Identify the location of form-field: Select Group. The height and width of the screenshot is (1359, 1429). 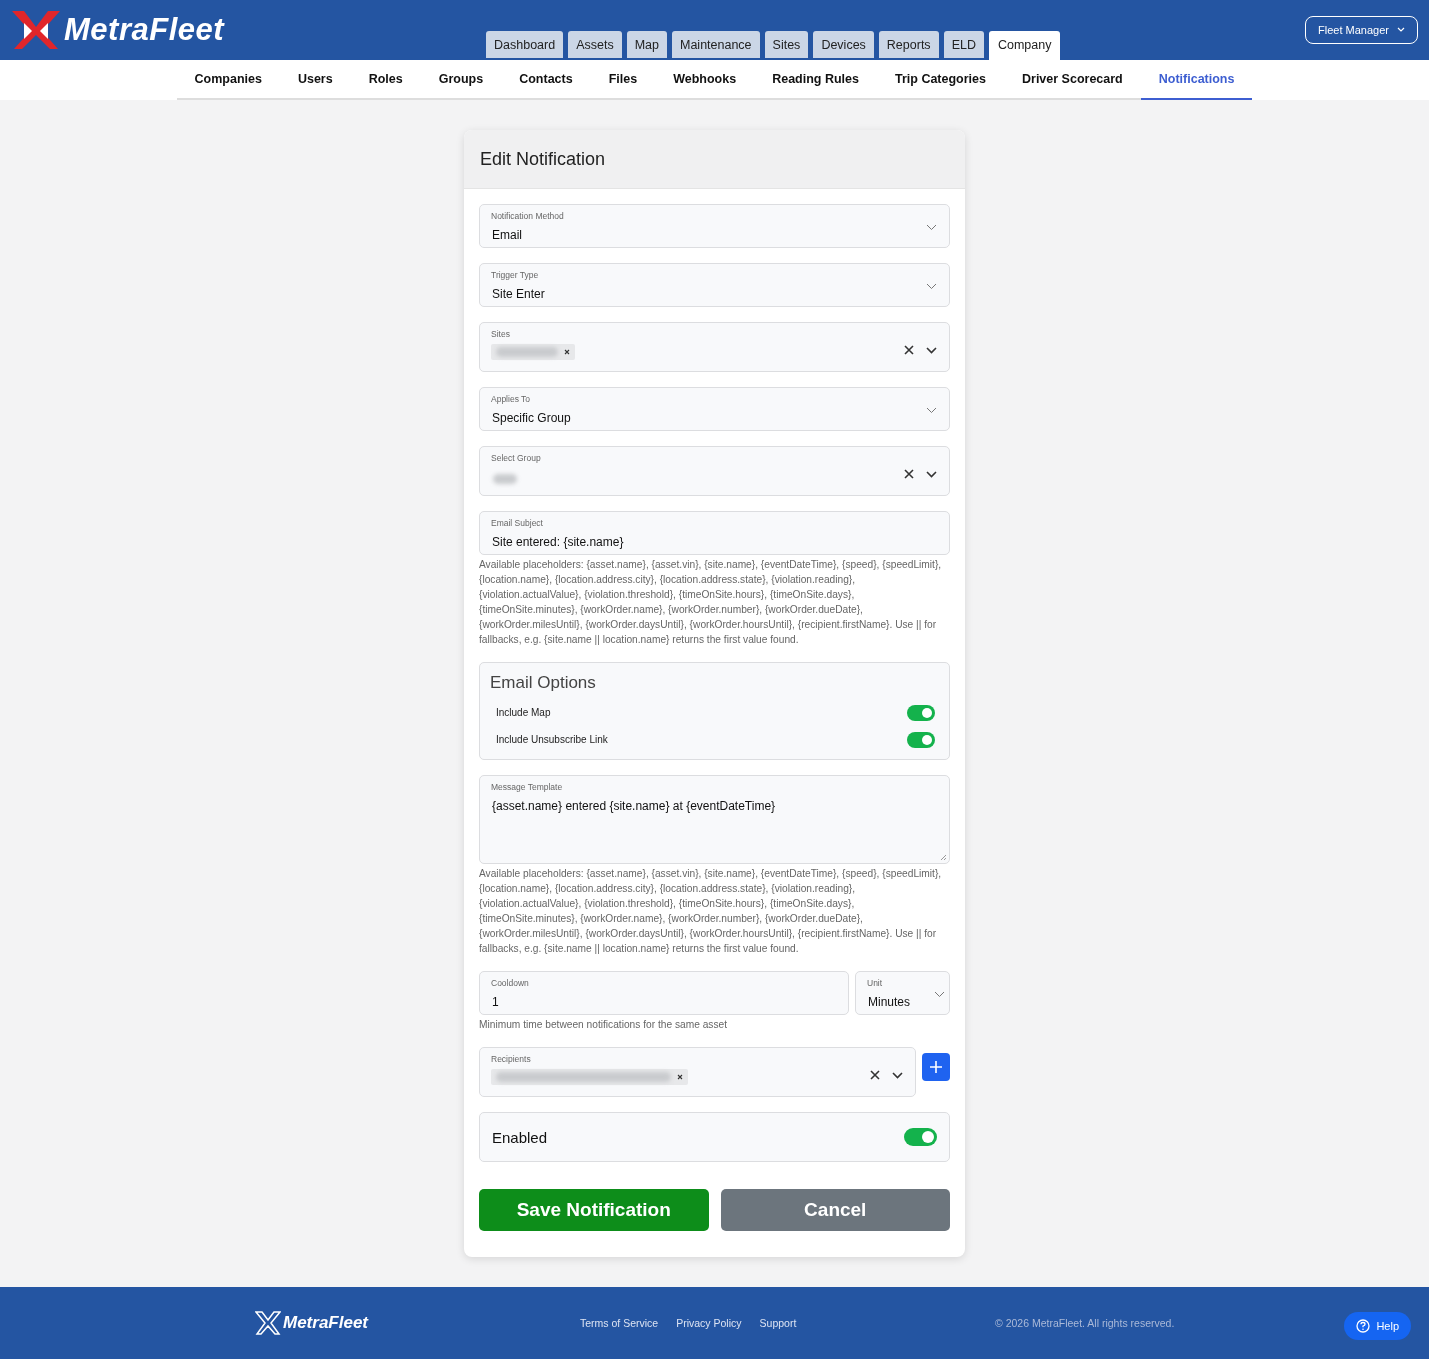
(714, 471).